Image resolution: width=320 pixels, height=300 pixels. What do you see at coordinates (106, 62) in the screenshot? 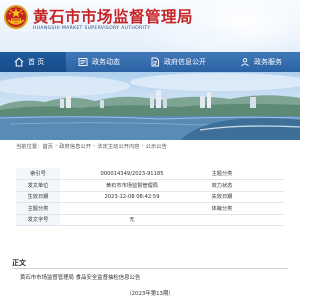
I see `nav-item-label: 政务动态` at bounding box center [106, 62].